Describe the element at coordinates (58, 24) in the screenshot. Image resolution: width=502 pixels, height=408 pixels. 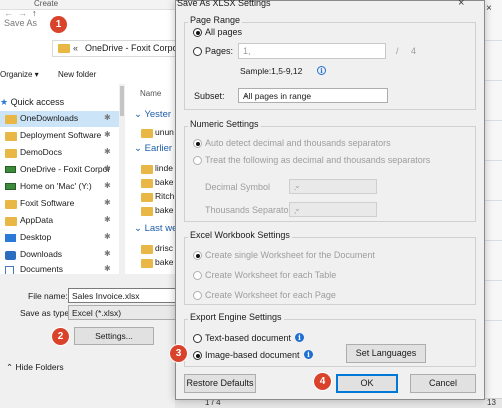
I see `step-marker-1: 1` at that location.